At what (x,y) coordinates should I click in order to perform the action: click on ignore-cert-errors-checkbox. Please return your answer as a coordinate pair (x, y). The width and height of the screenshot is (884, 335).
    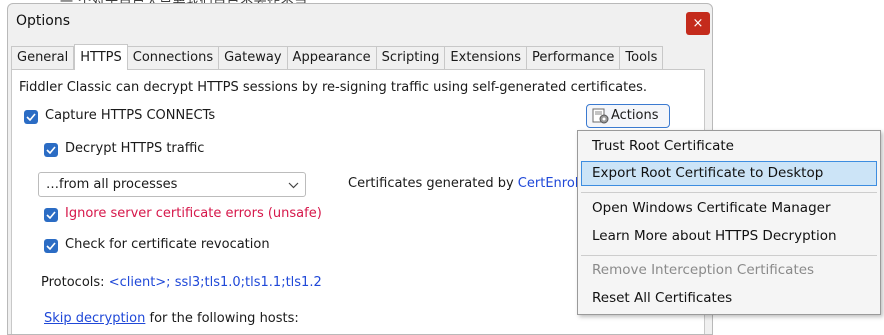
    Looking at the image, I should click on (51, 215).